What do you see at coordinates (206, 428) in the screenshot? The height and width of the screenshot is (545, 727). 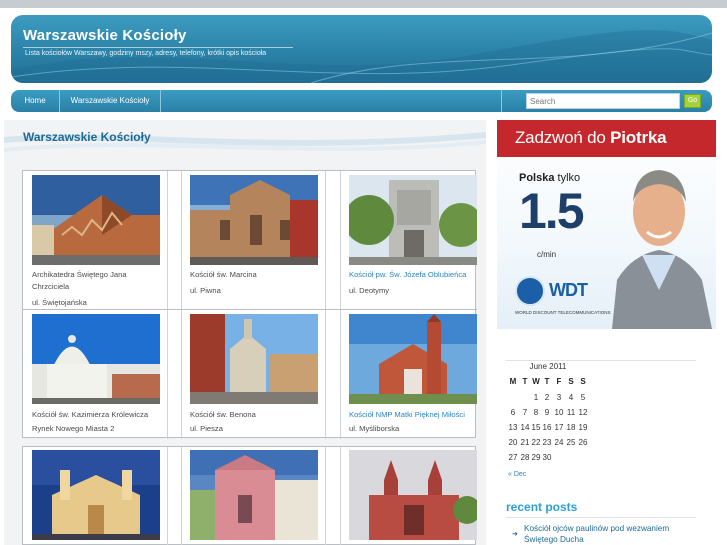 I see `church-street: ul. Piesza` at bounding box center [206, 428].